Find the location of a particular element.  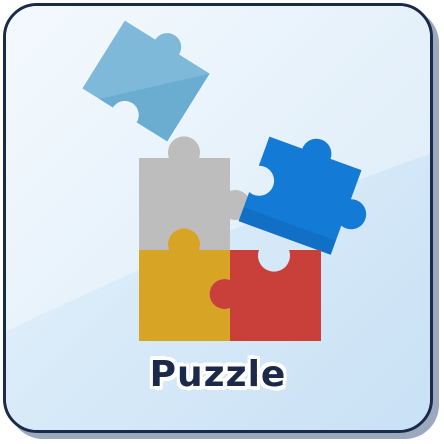

blue-piece is located at coordinates (302, 195).